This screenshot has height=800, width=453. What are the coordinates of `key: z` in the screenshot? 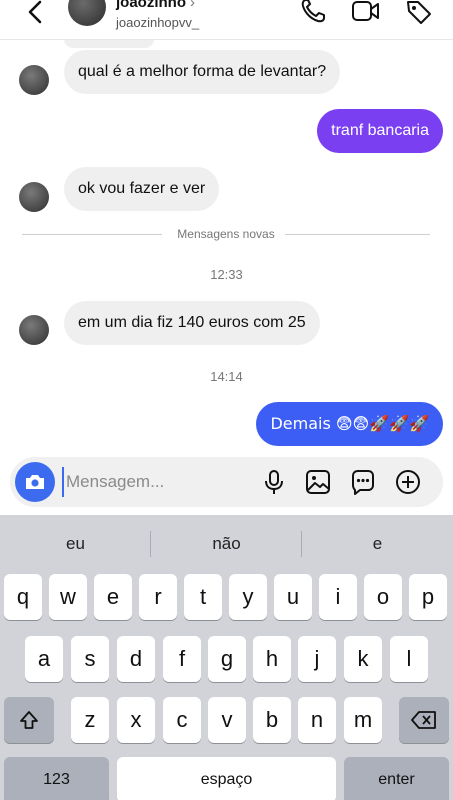 It's located at (90, 720).